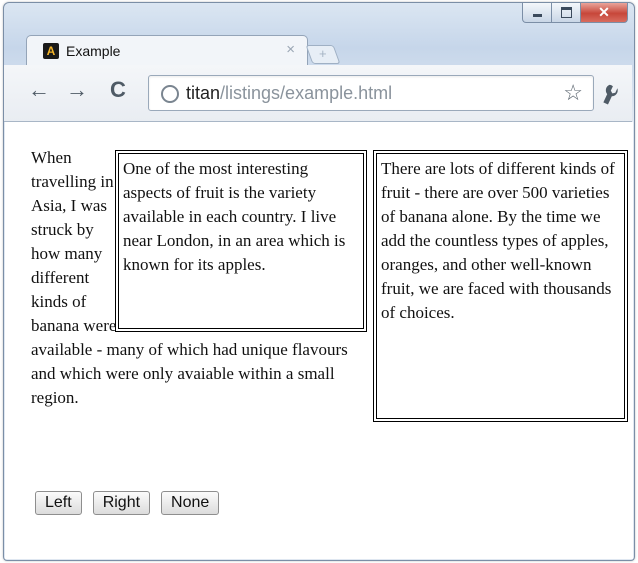  I want to click on wrench-icon, so click(611, 97).